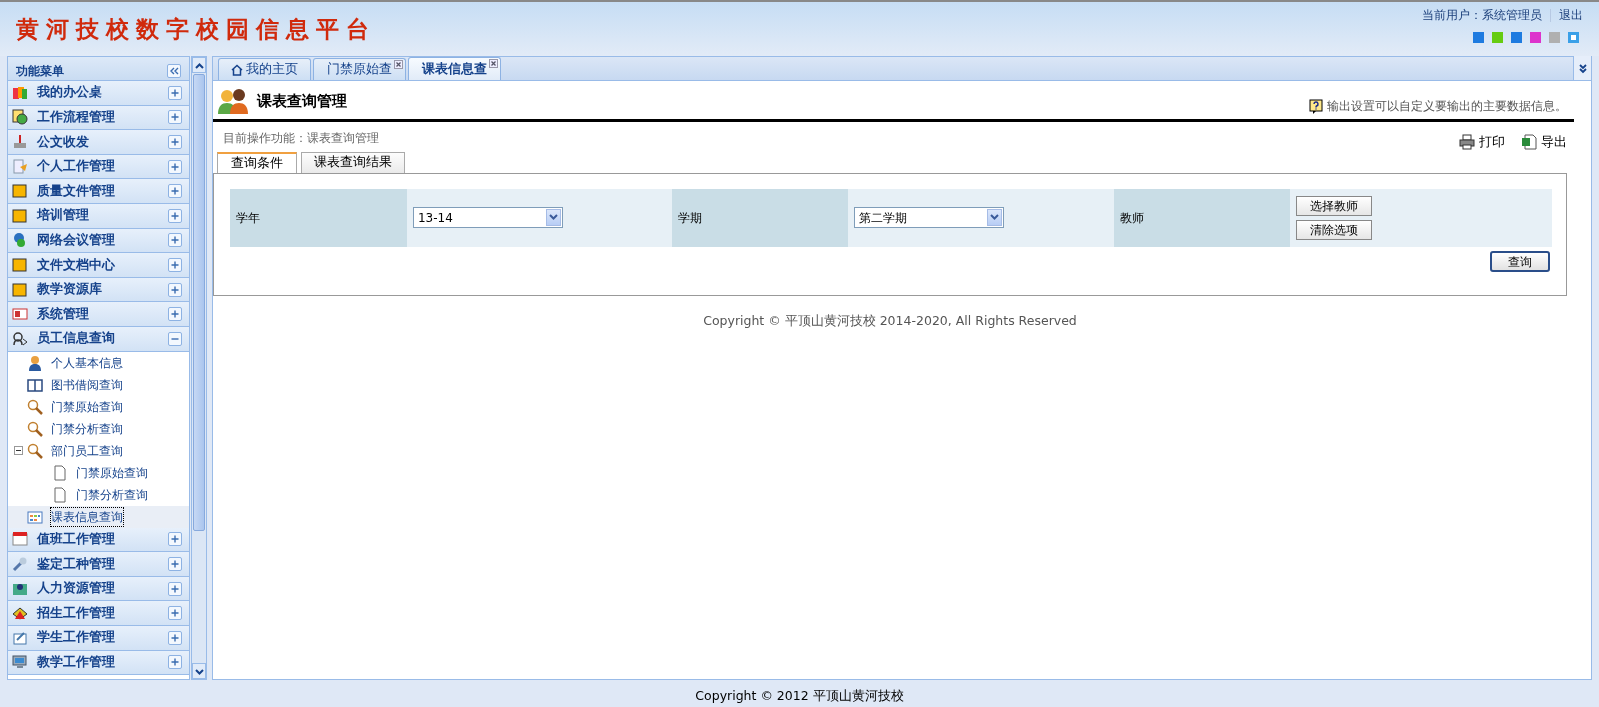  What do you see at coordinates (1529, 142) in the screenshot?
I see `spreadsheet-icon` at bounding box center [1529, 142].